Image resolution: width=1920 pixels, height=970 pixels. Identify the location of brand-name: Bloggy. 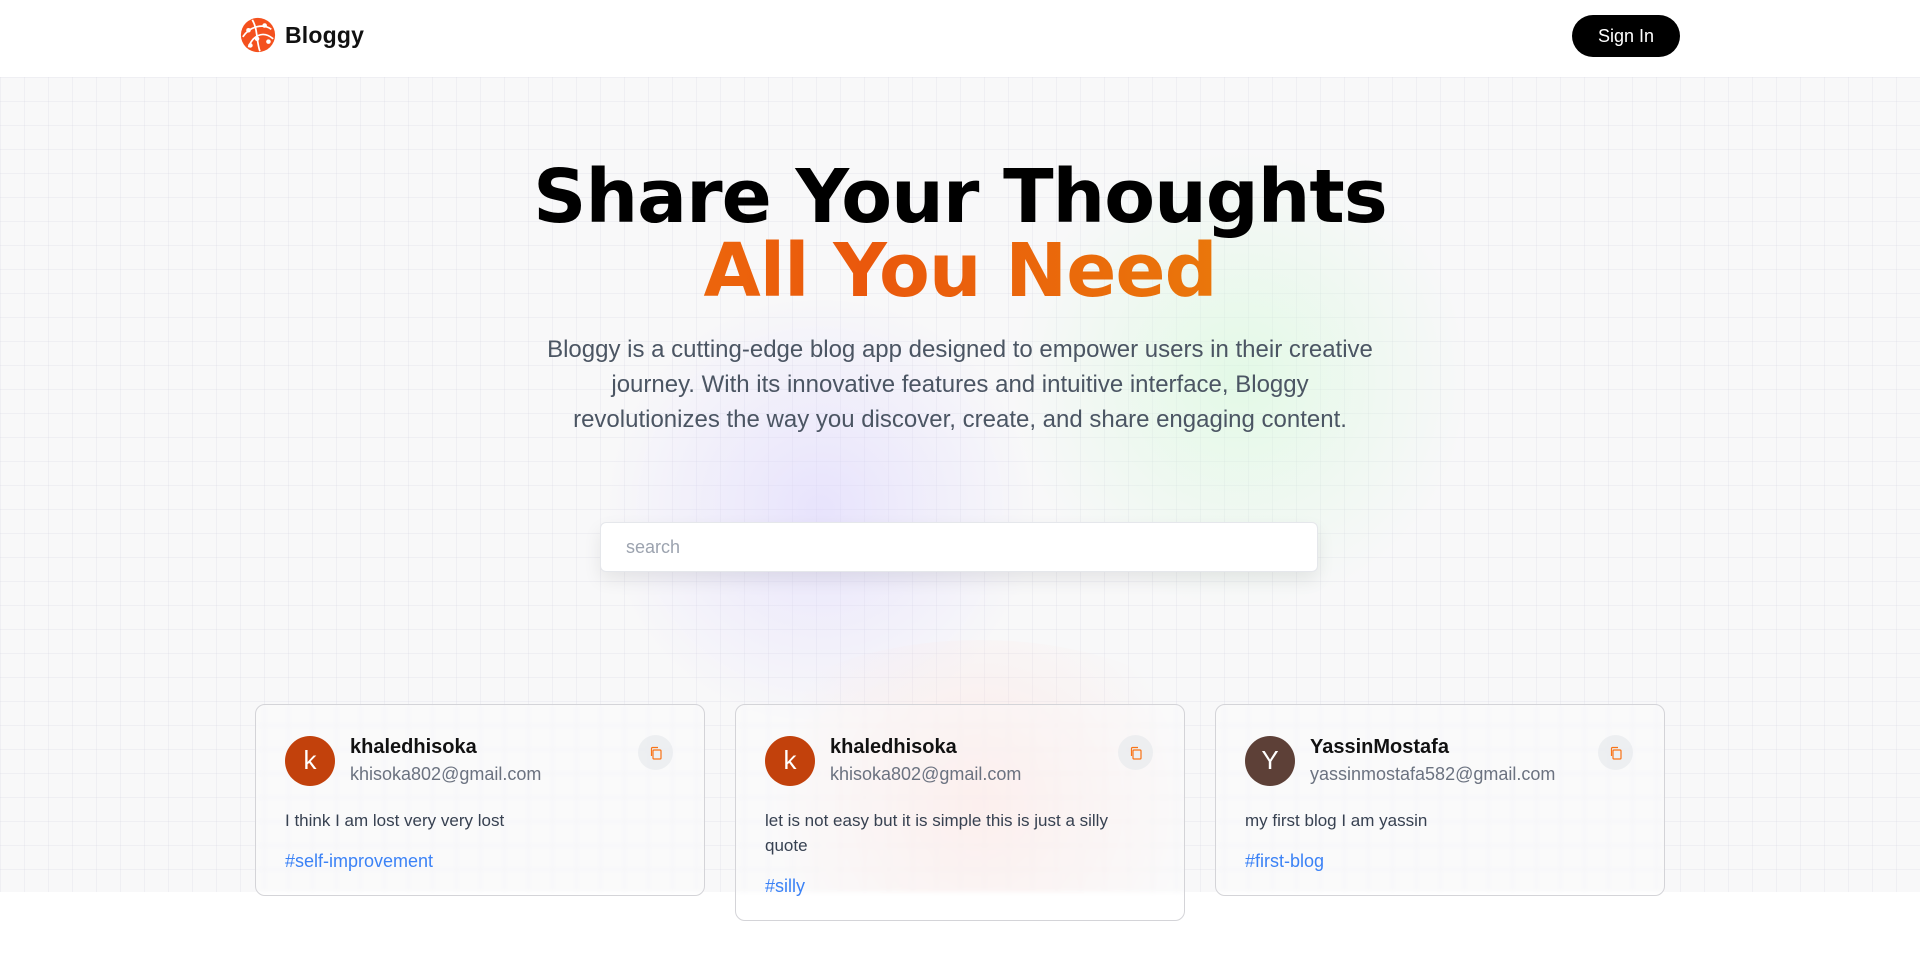
(325, 34).